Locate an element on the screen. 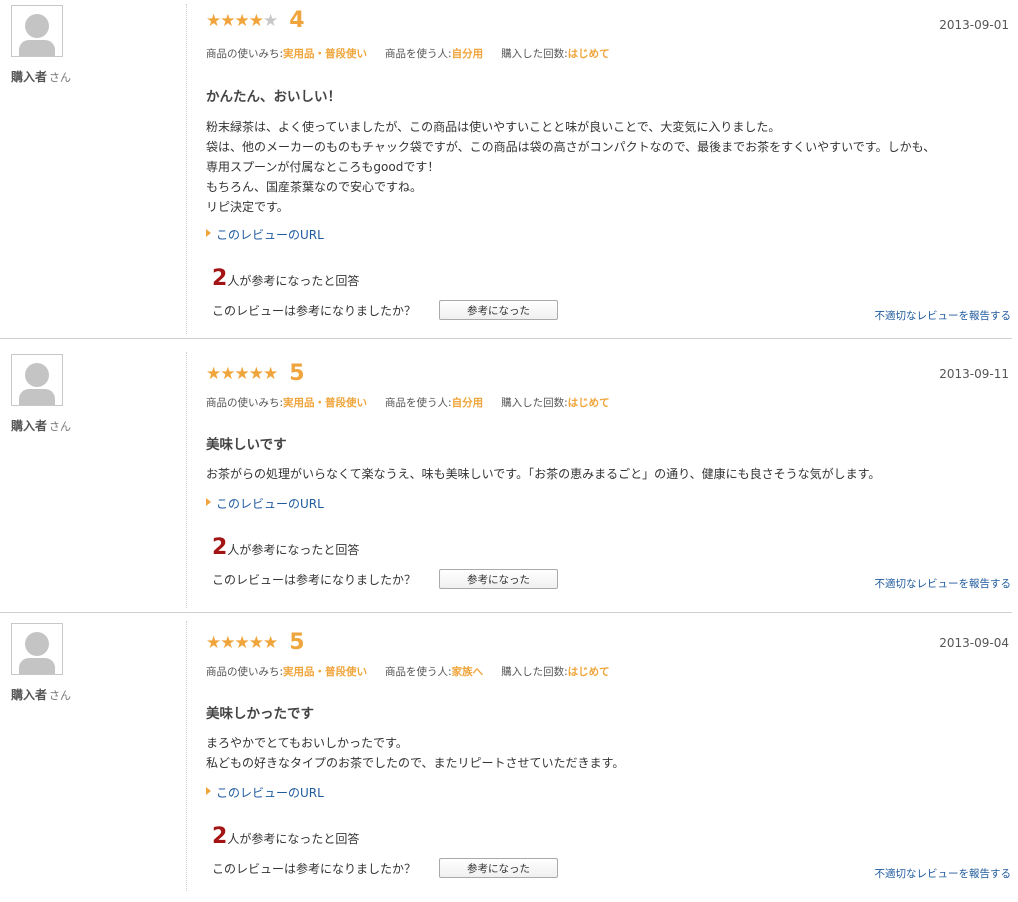 The width and height of the screenshot is (1018, 902). user-value: 家族へ is located at coordinates (467, 672).